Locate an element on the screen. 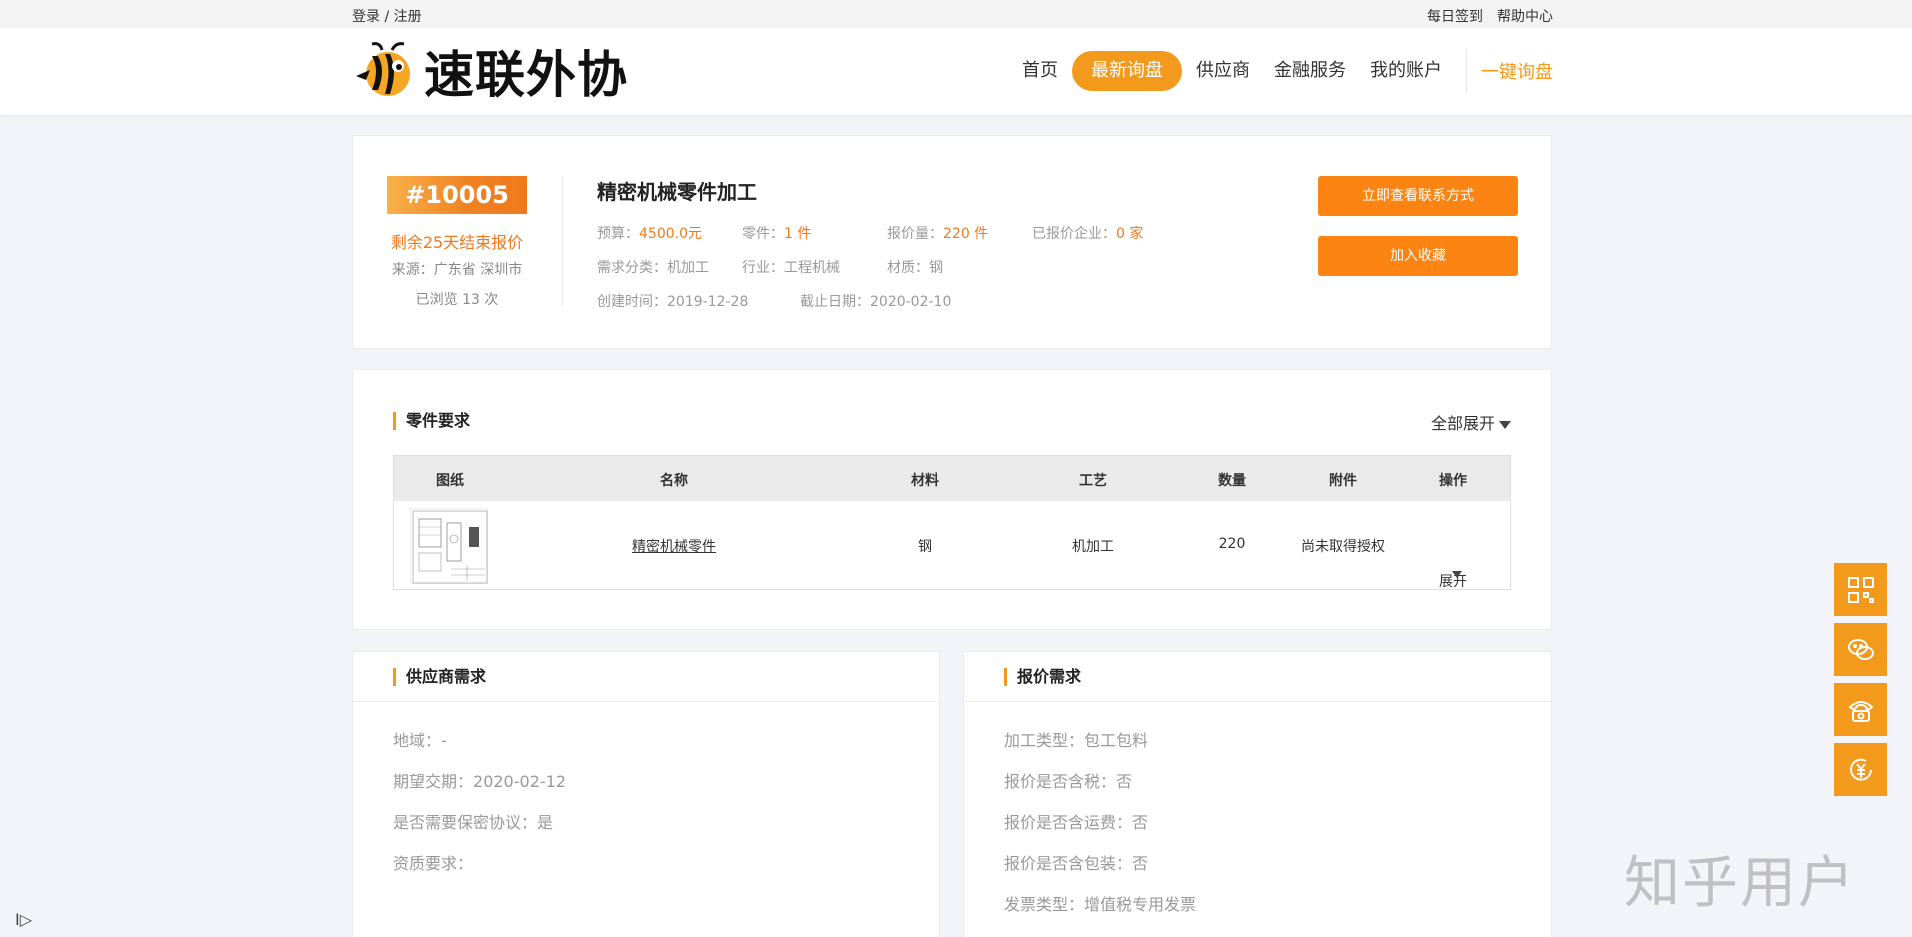 The height and width of the screenshot is (937, 1912). qrcode-icon is located at coordinates (1860, 589).